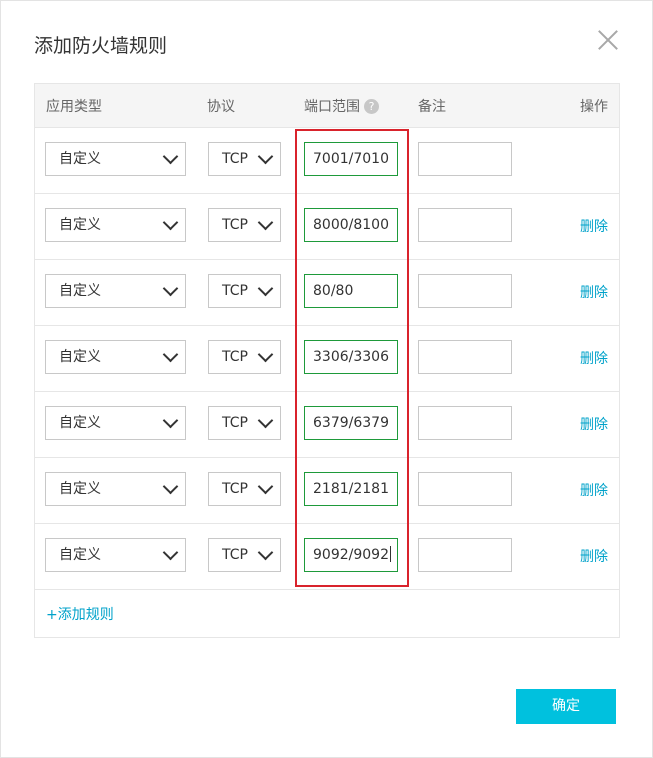 The width and height of the screenshot is (653, 758). What do you see at coordinates (221, 107) in the screenshot?
I see `column-header-protocol: 协议` at bounding box center [221, 107].